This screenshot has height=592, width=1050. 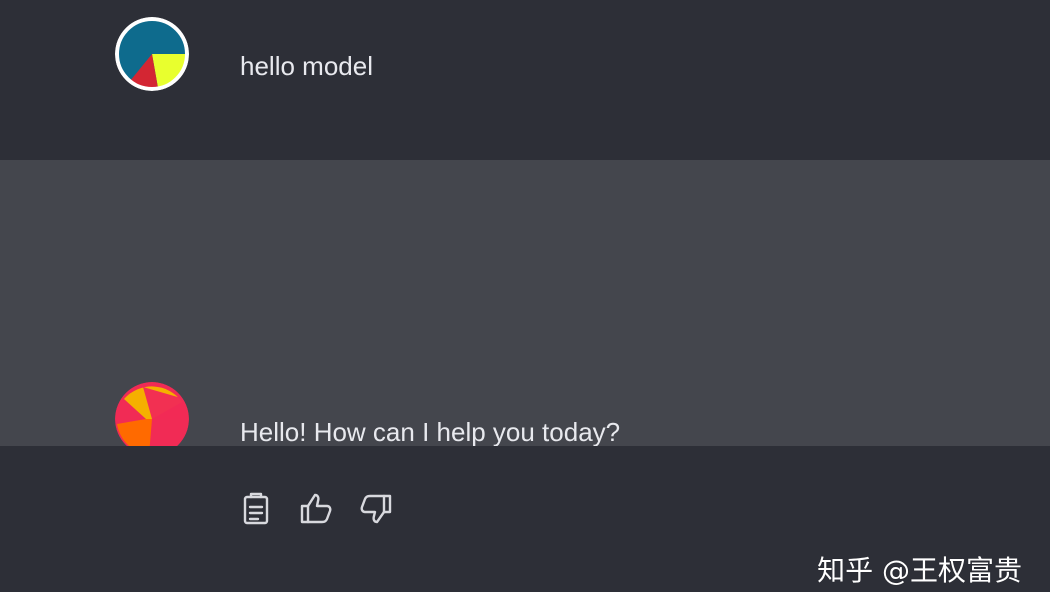 I want to click on dislike-button, so click(x=376, y=508).